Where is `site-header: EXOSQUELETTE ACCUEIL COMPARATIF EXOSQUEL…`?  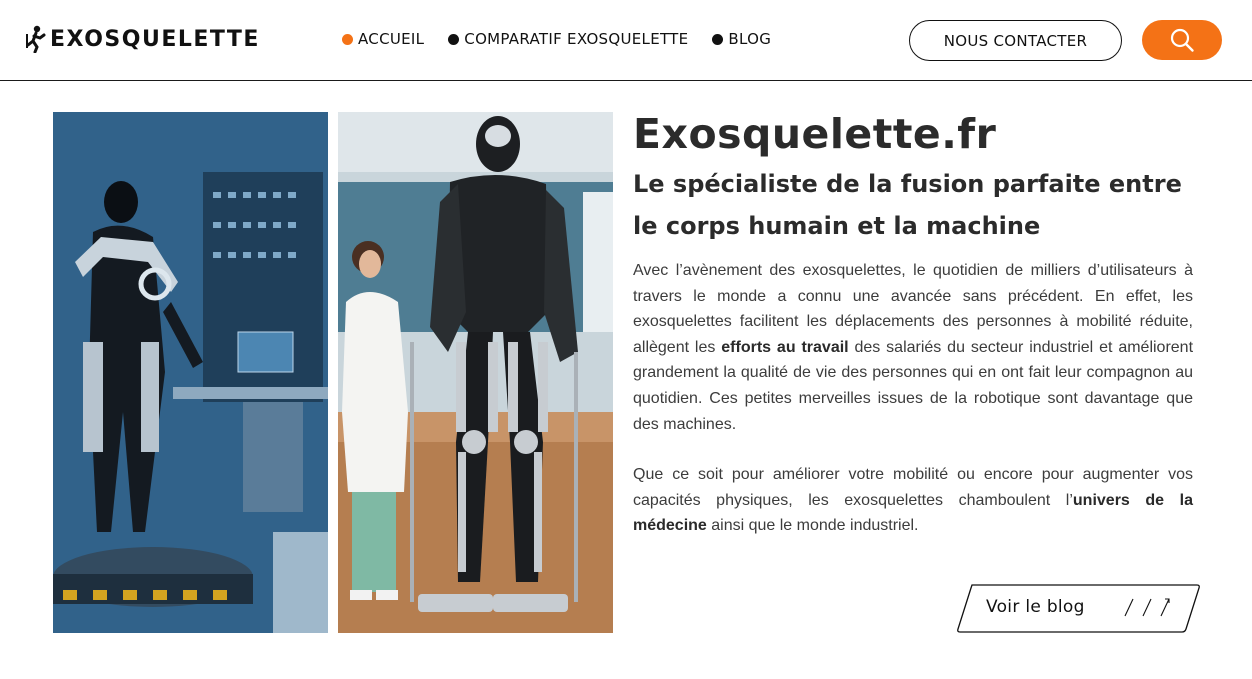
site-header: EXOSQUELETTE ACCUEIL COMPARATIF EXOSQUEL… is located at coordinates (626, 40).